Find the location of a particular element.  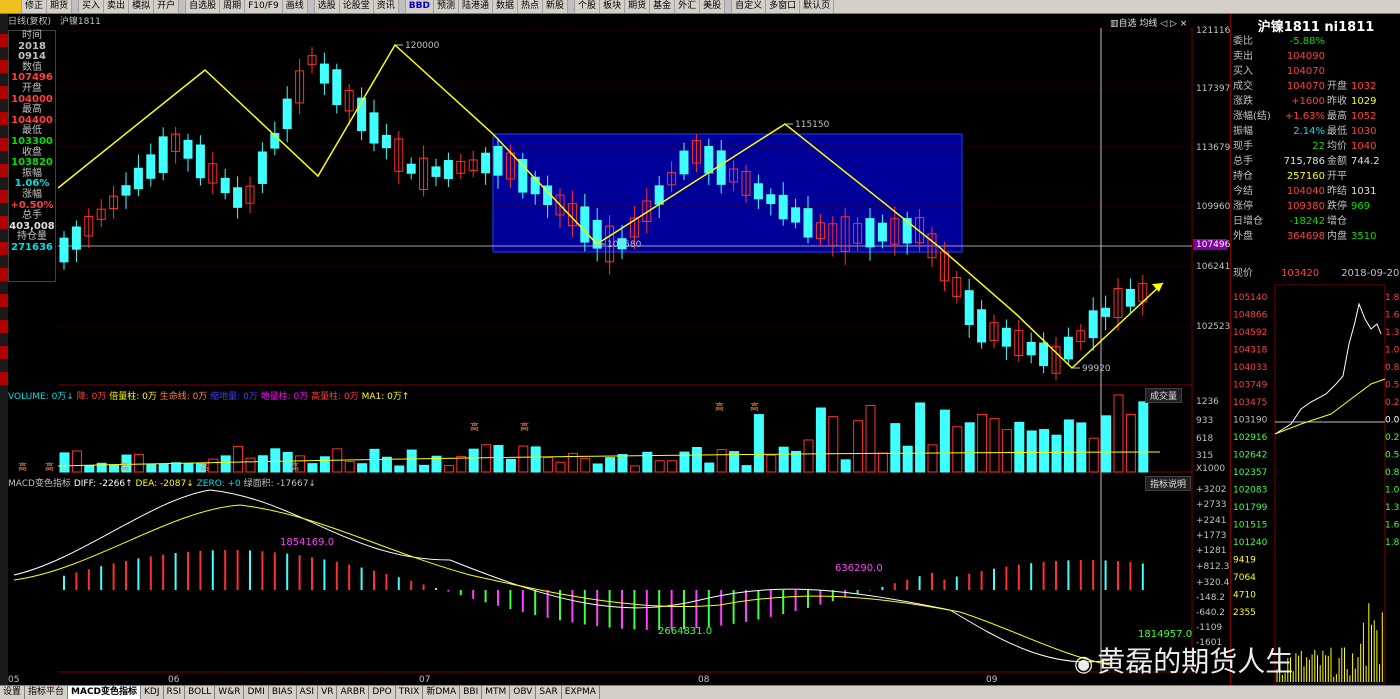

indicator-tab: 新DMA is located at coordinates (442, 692).